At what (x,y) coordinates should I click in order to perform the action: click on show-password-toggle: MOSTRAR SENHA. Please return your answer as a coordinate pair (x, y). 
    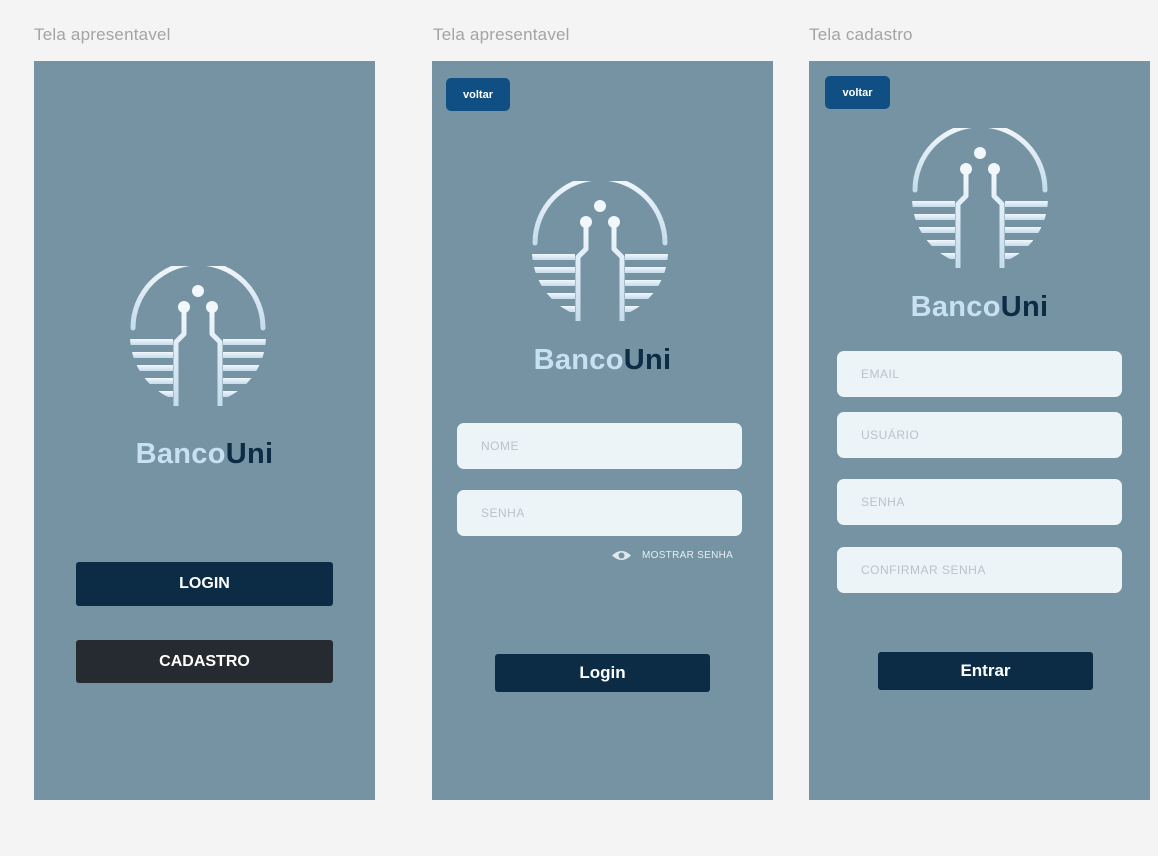
    Looking at the image, I should click on (672, 555).